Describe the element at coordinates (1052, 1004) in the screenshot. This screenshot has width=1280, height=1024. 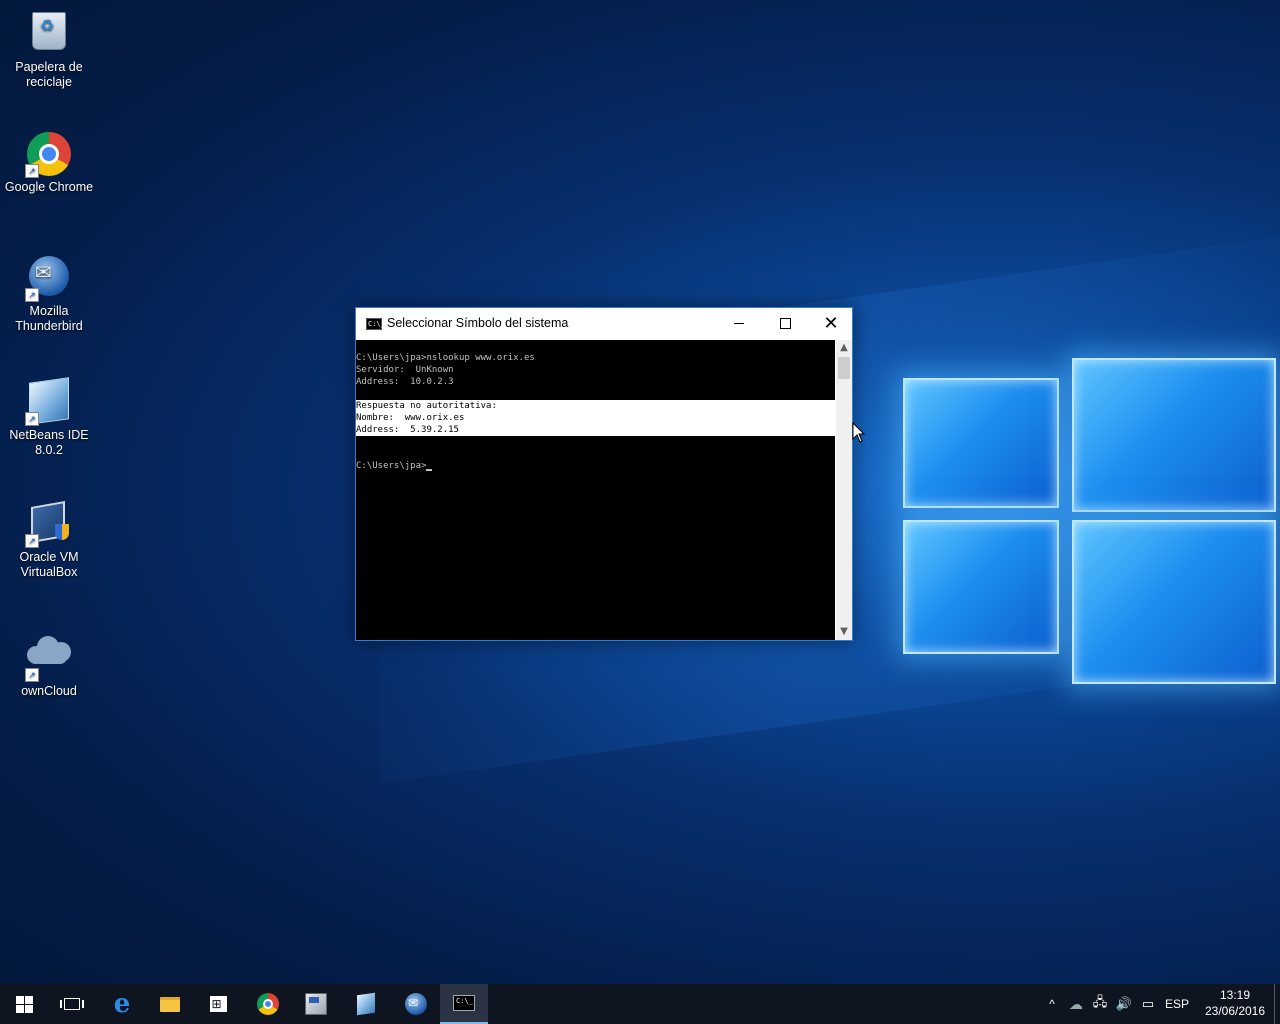
I see `show-hidden-icons-chevron-icon: ^` at that location.